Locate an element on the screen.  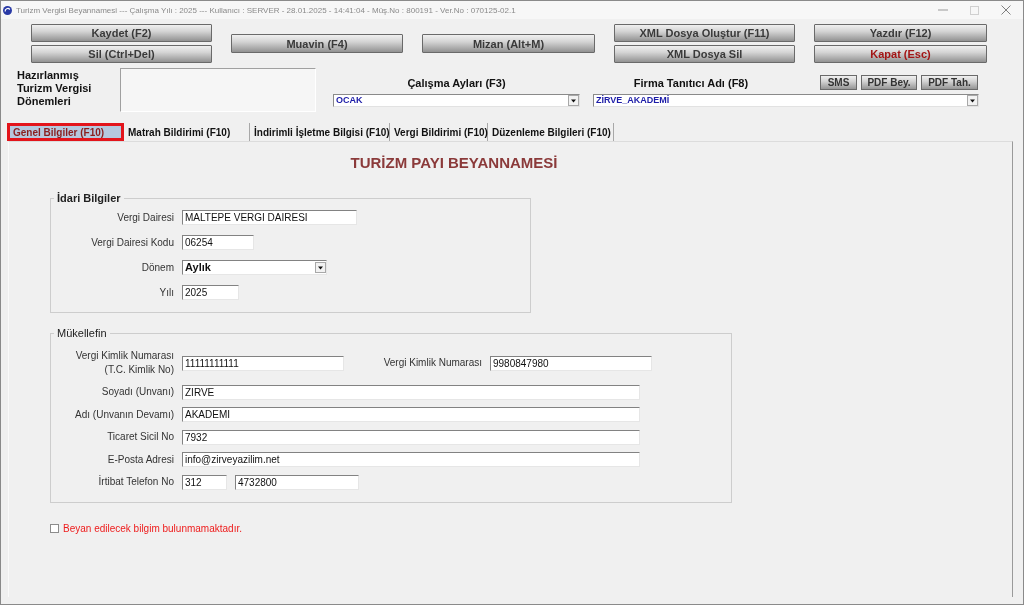
field-label: Vergi Kimlik Numarası is located at coordinates (432, 363).